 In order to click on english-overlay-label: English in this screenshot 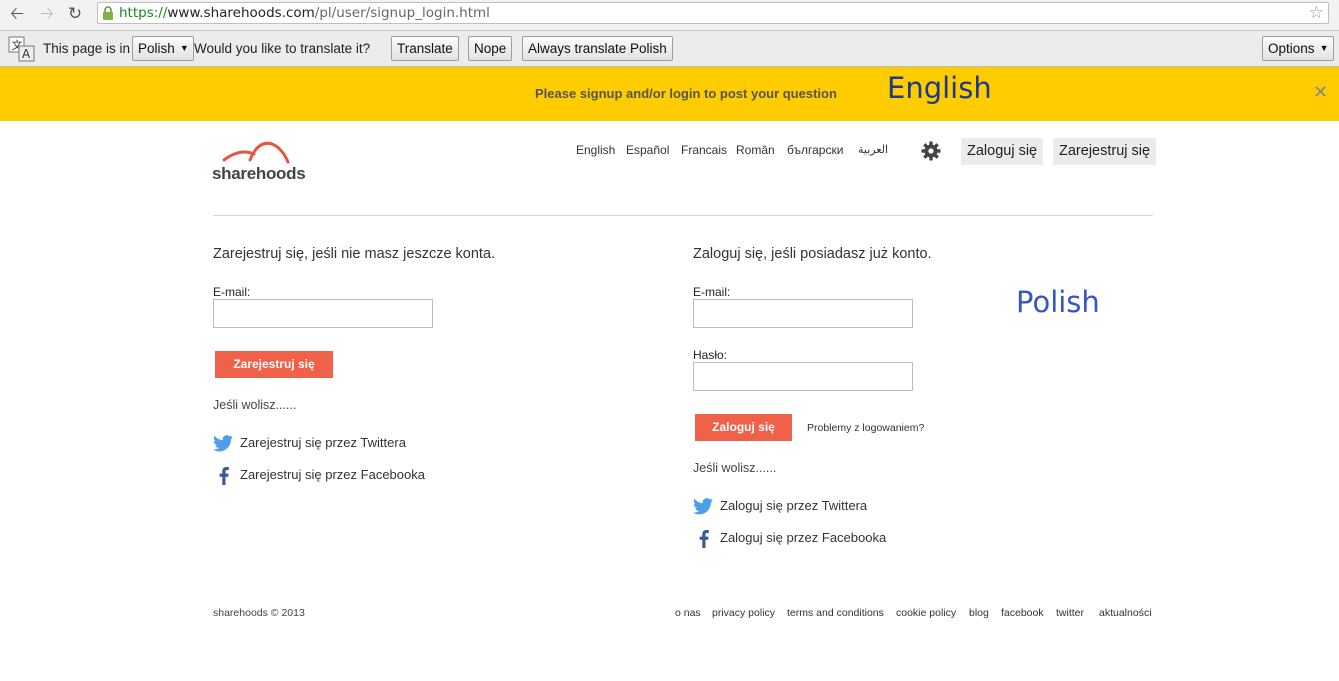, I will do `click(939, 88)`.